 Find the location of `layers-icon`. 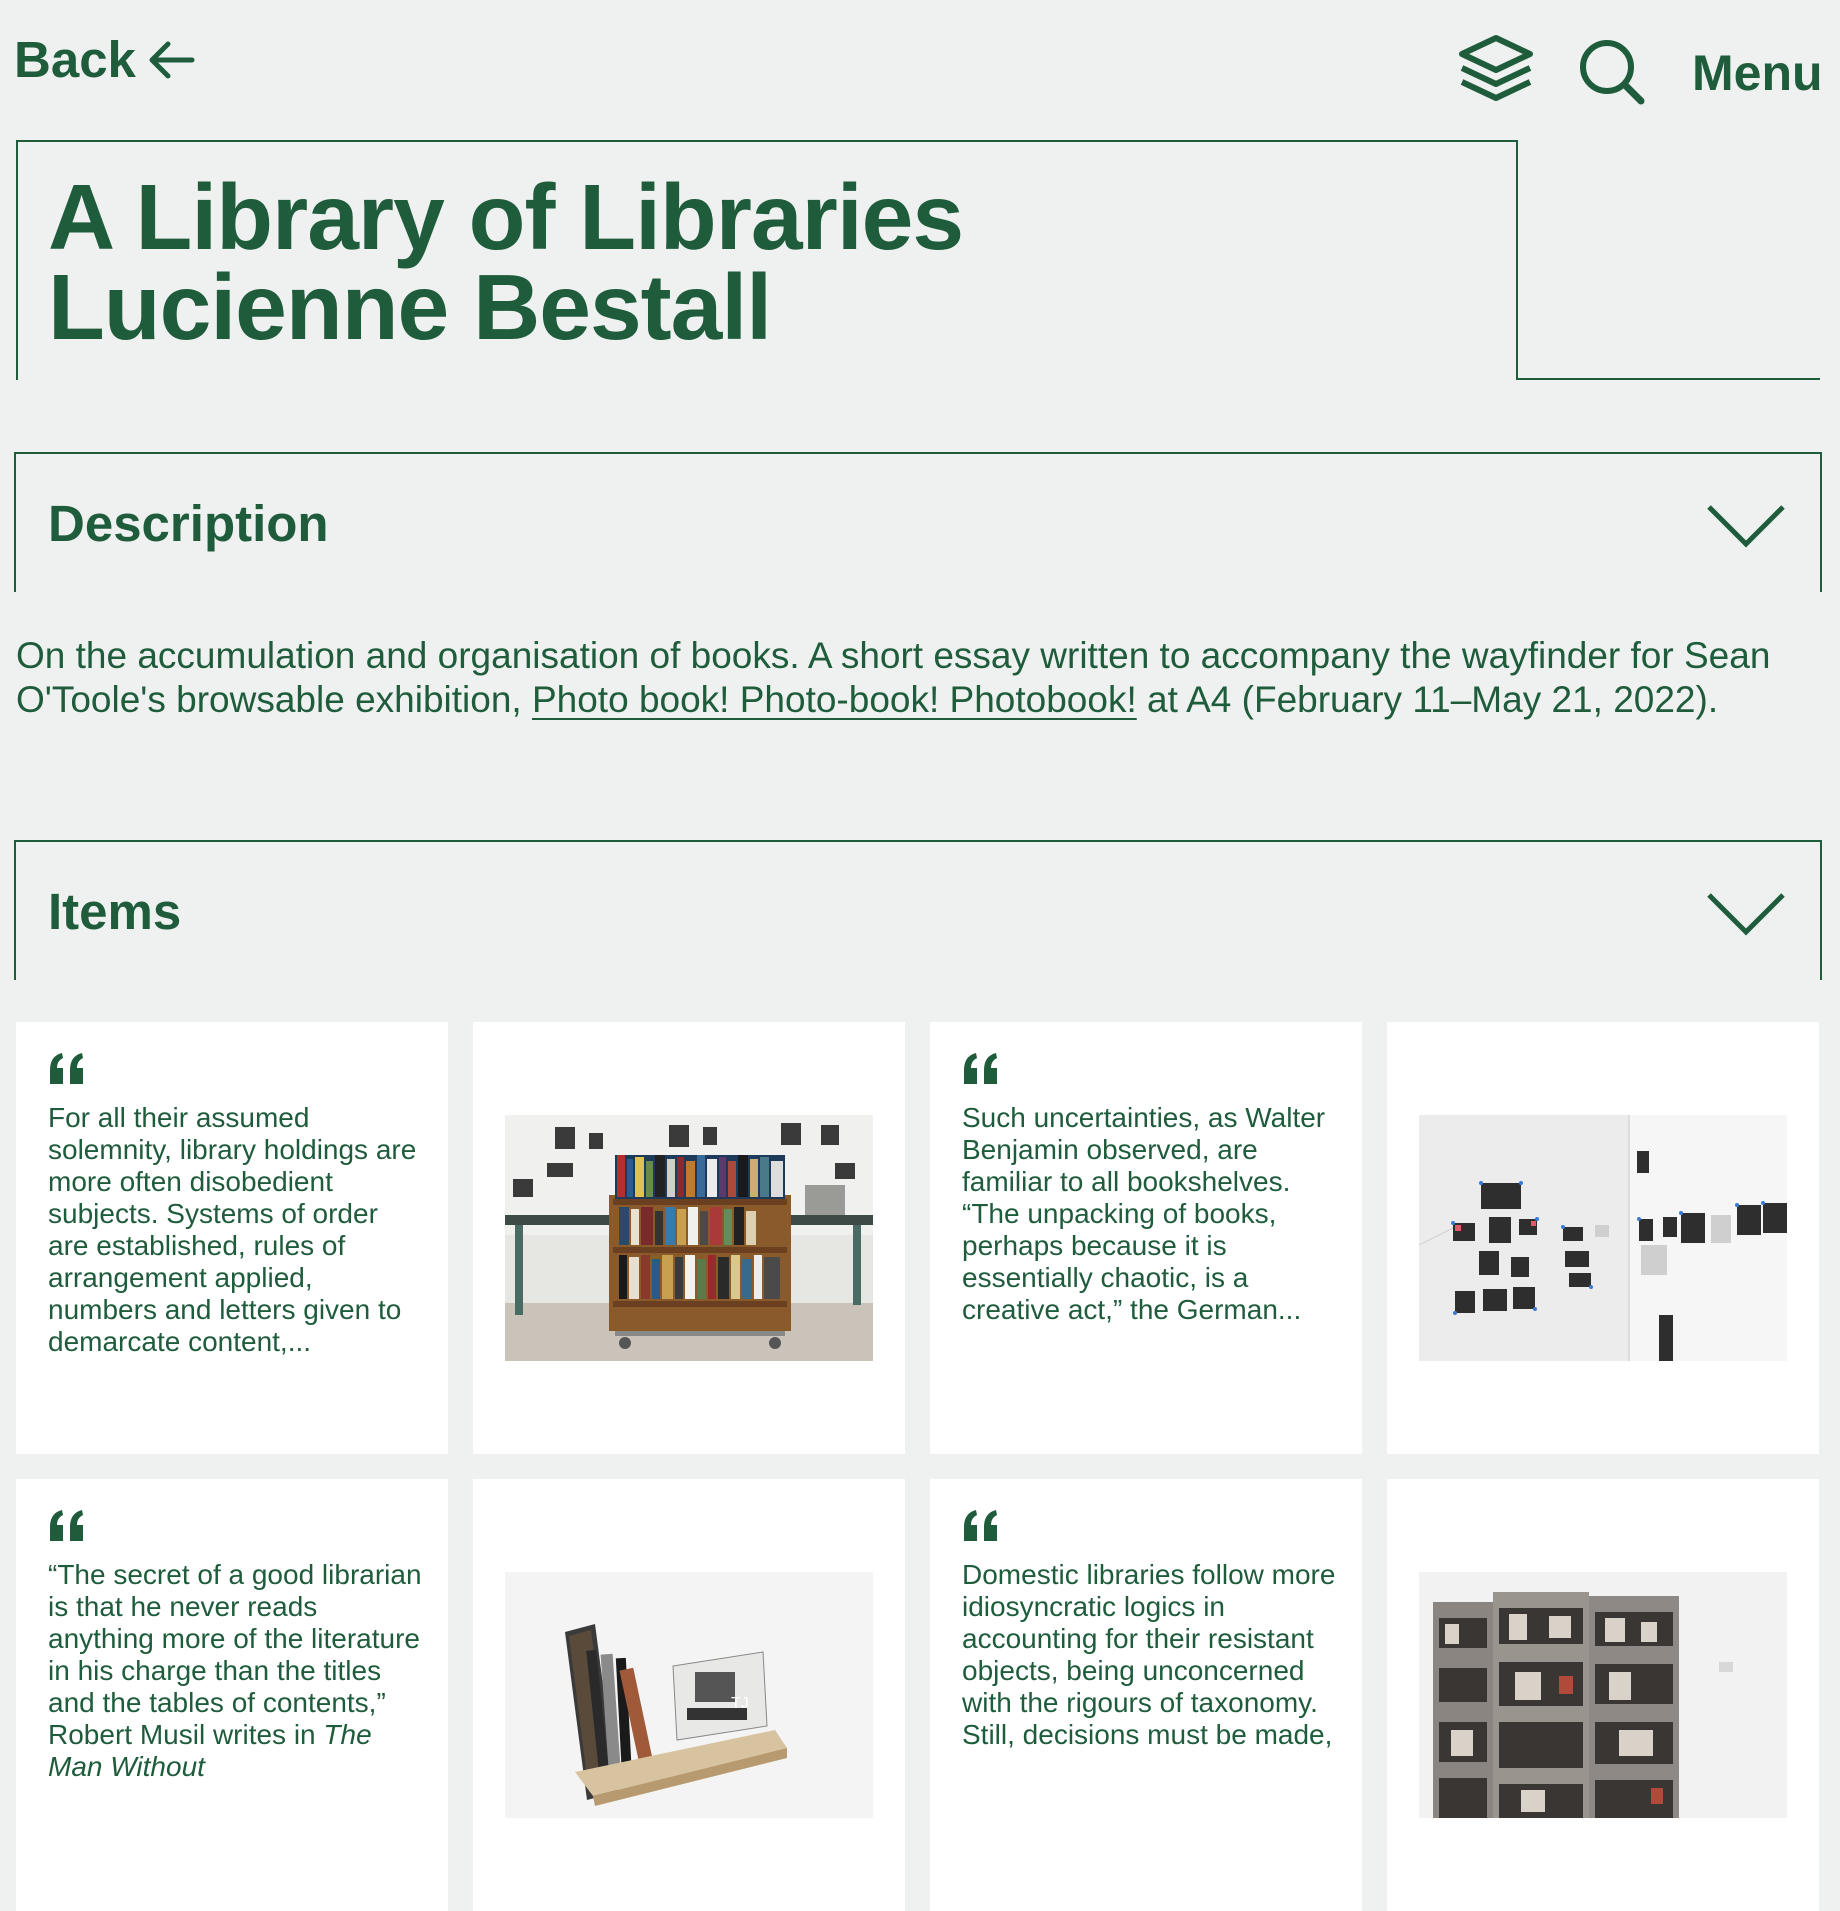

layers-icon is located at coordinates (1496, 69).